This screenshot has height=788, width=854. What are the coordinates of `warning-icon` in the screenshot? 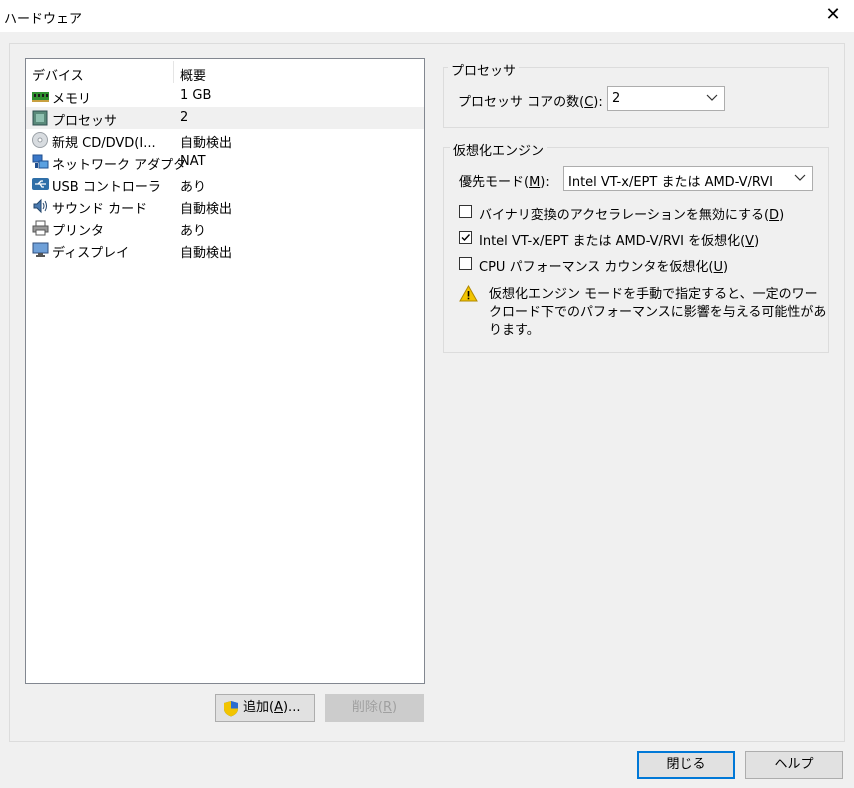 It's located at (468, 293).